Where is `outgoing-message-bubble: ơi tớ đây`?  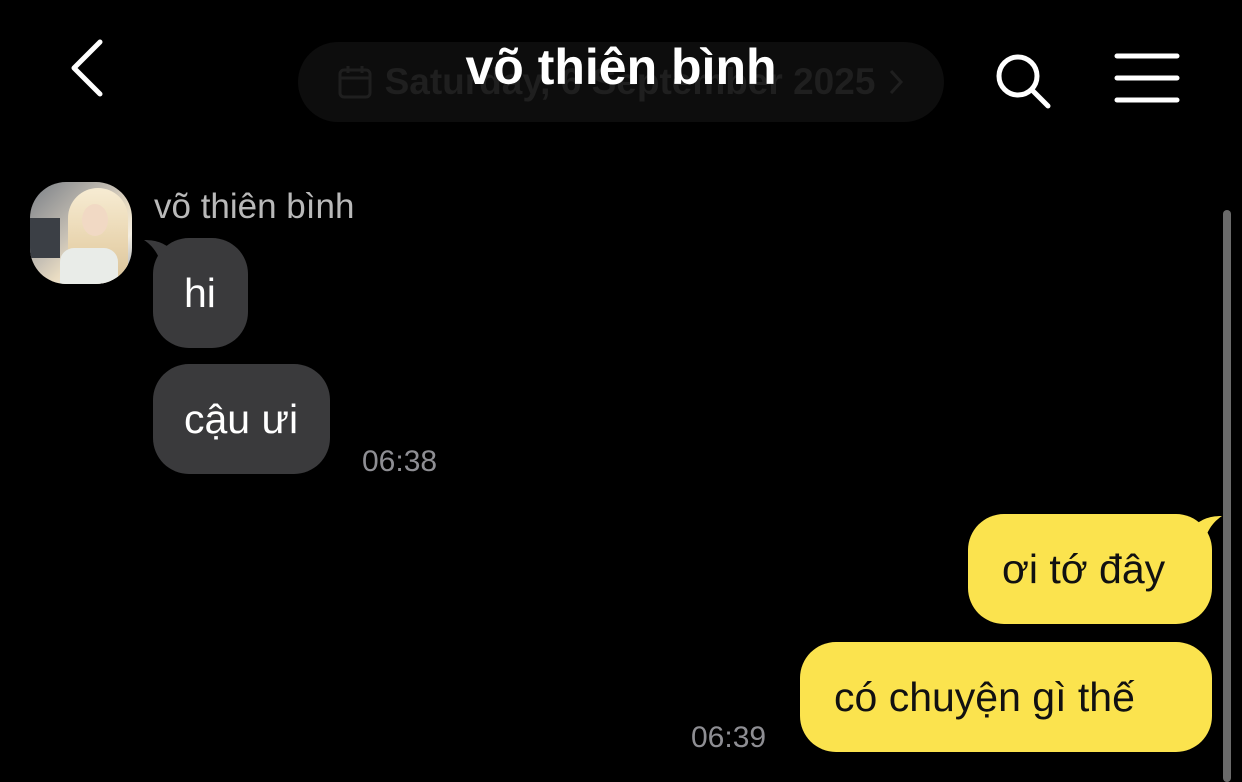
outgoing-message-bubble: ơi tớ đây is located at coordinates (1095, 569).